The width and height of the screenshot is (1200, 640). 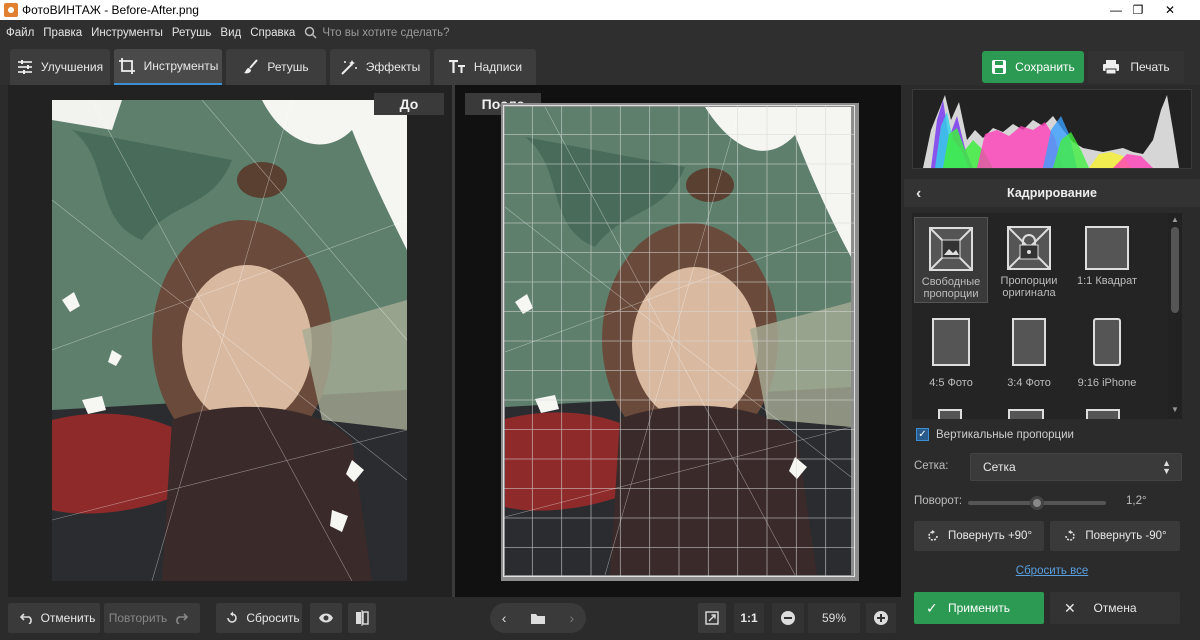 What do you see at coordinates (1029, 293) in the screenshot?
I see `preset-label: оригинала` at bounding box center [1029, 293].